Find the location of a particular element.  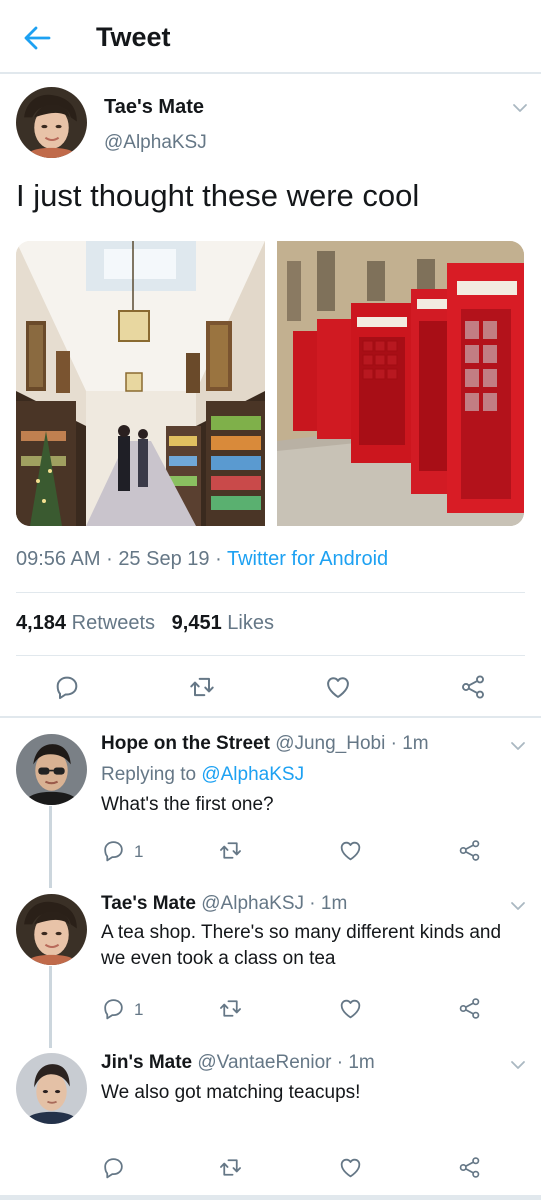

tweet-image-tea-shop is located at coordinates (140, 383).